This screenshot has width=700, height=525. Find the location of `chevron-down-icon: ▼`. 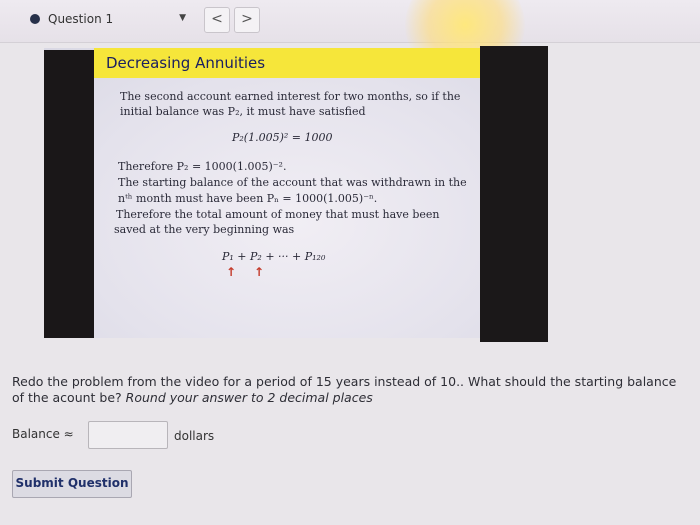

chevron-down-icon: ▼ is located at coordinates (182, 18).